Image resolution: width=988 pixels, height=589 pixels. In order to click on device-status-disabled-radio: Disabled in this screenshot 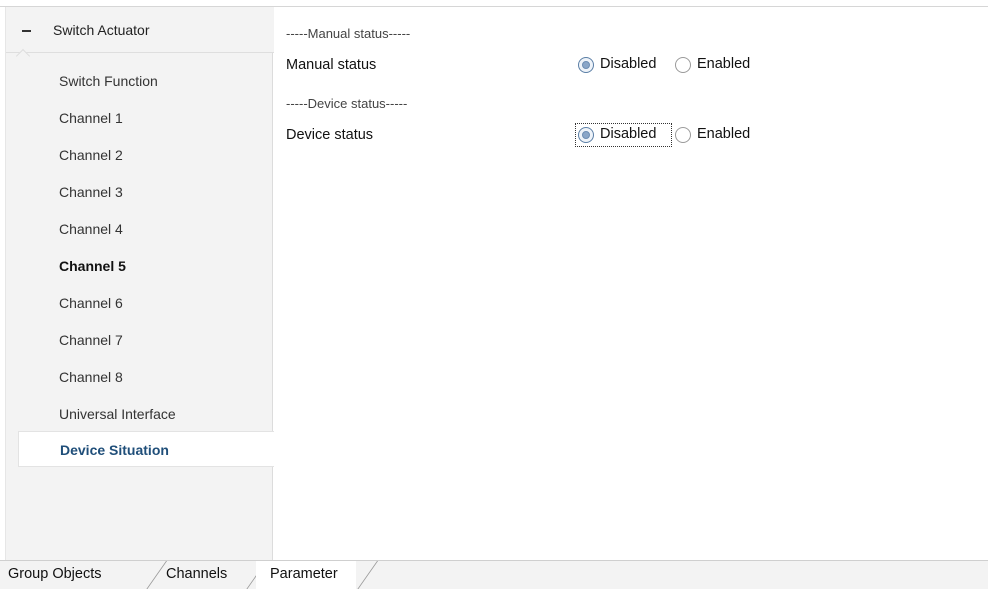, I will do `click(624, 135)`.